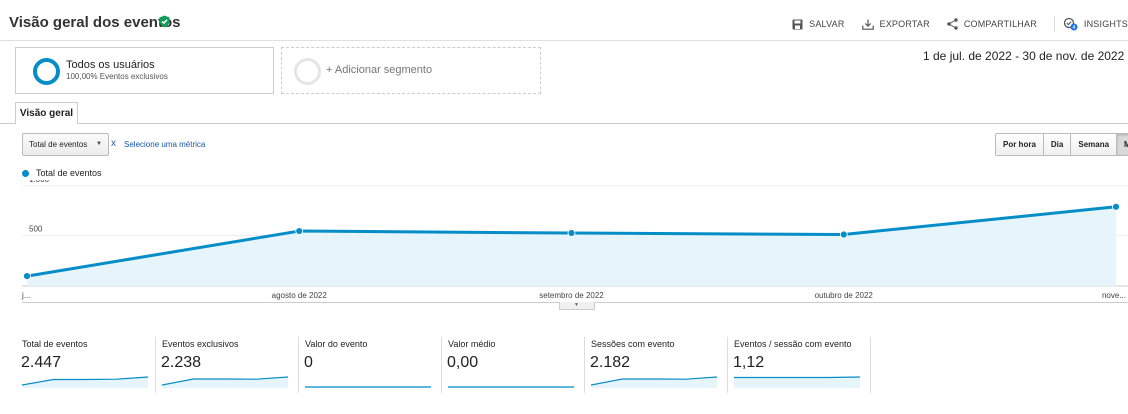 This screenshot has width=1128, height=414. Describe the element at coordinates (308, 362) in the screenshot. I see `scorecard-value: 0` at that location.